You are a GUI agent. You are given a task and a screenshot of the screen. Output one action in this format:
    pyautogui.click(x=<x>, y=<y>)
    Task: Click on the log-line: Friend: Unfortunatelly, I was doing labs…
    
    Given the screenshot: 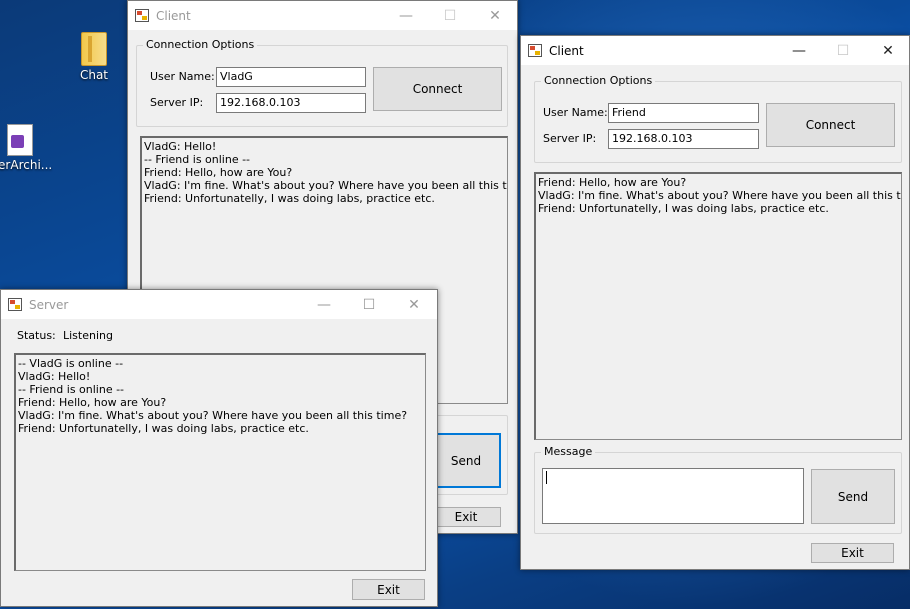 What is the action you would take?
    pyautogui.click(x=163, y=428)
    